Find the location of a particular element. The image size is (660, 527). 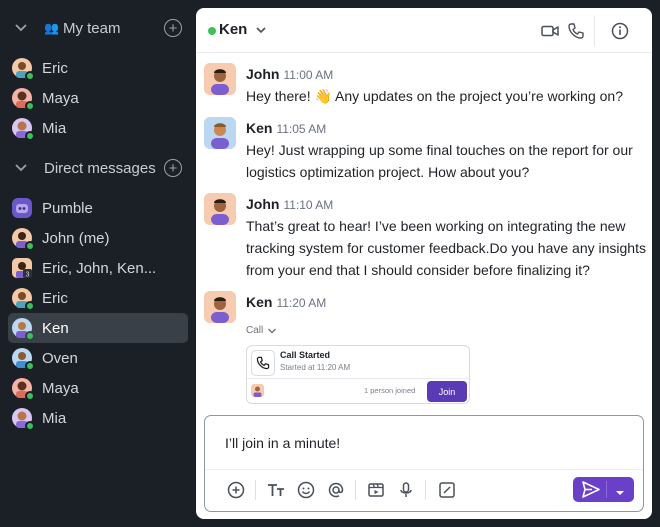

add-team-member-button: + is located at coordinates (173, 28).